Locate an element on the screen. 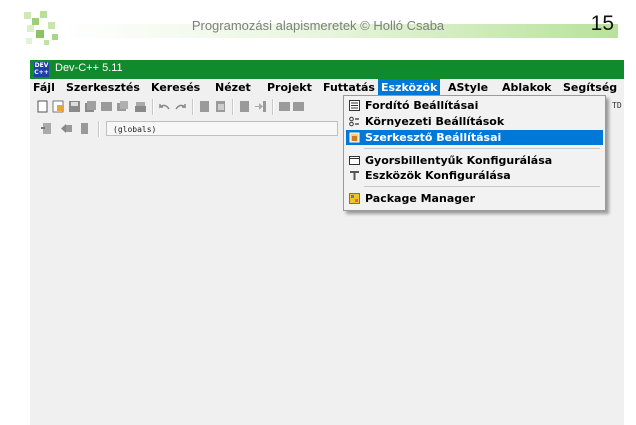 The image size is (636, 425). menu-view: Nézet is located at coordinates (233, 88).